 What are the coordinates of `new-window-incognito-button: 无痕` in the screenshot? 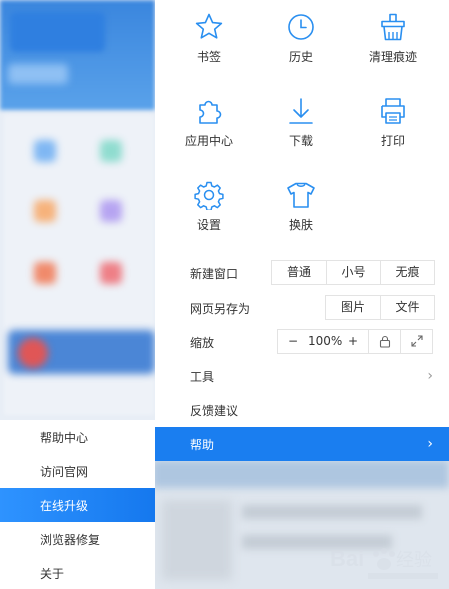 It's located at (407, 272).